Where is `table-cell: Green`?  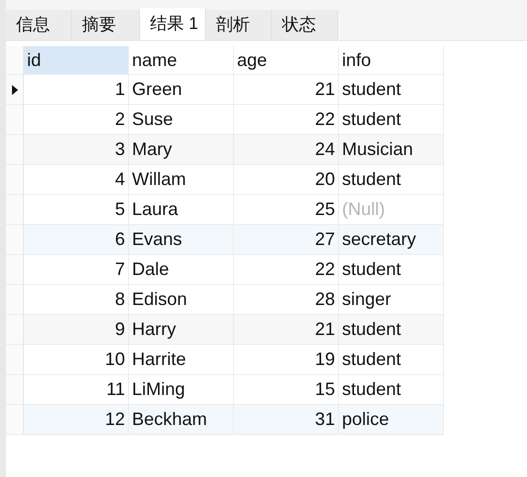 table-cell: Green is located at coordinates (181, 90).